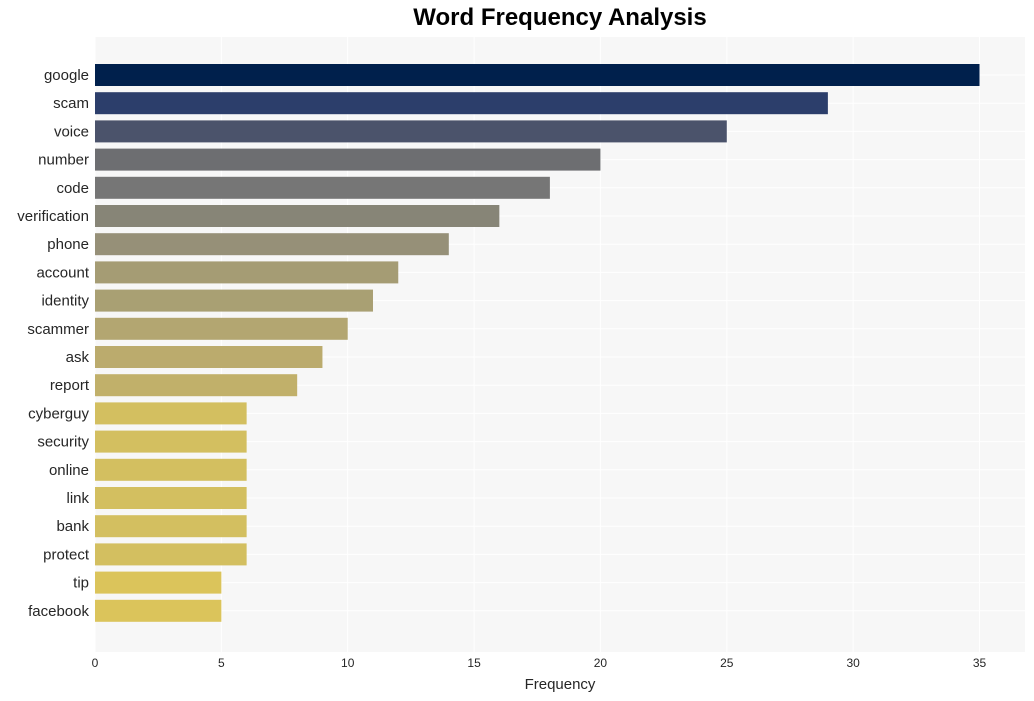  Describe the element at coordinates (58, 329) in the screenshot. I see `y-tick-label: scammer` at that location.